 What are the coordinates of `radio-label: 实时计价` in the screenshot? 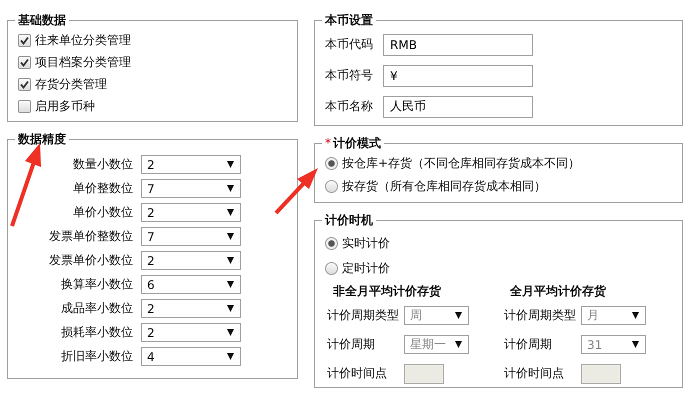 It's located at (366, 243).